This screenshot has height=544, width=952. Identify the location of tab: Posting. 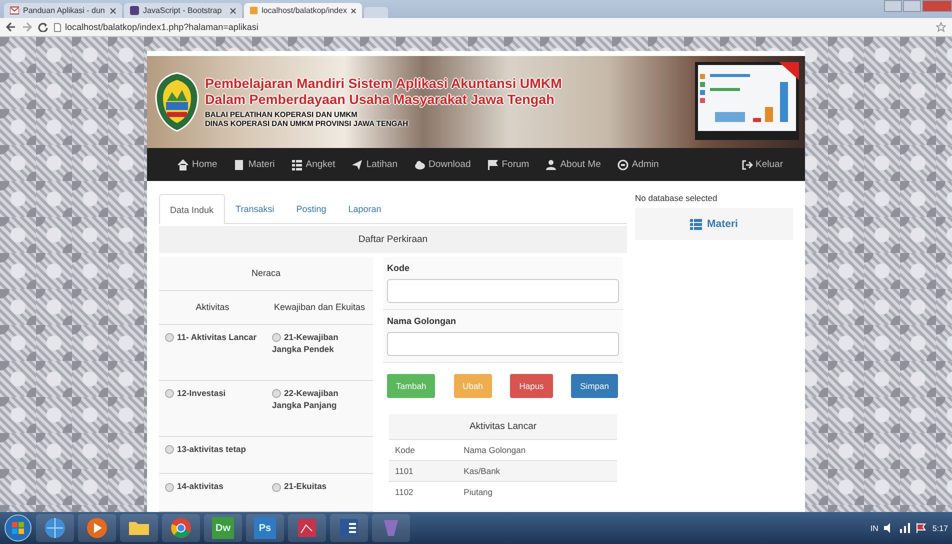
(311, 208).